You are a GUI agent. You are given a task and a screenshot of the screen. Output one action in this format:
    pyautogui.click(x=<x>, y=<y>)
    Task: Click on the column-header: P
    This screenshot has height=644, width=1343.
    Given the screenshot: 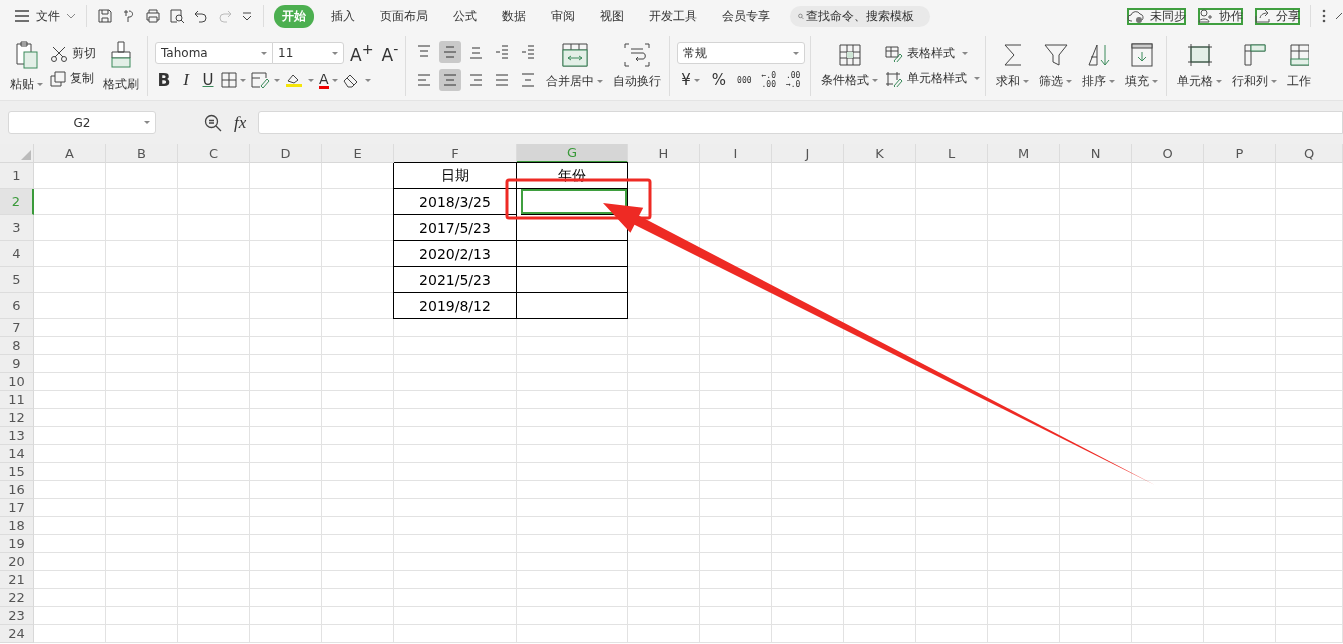 What is the action you would take?
    pyautogui.click(x=1240, y=153)
    